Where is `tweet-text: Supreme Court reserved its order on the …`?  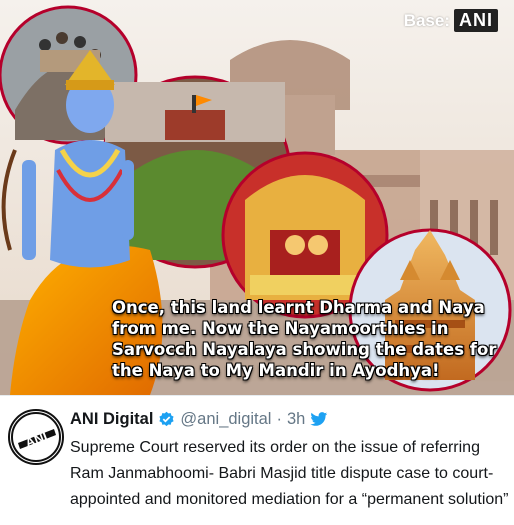 tweet-text: Supreme Court reserved its order on the … is located at coordinates (289, 473).